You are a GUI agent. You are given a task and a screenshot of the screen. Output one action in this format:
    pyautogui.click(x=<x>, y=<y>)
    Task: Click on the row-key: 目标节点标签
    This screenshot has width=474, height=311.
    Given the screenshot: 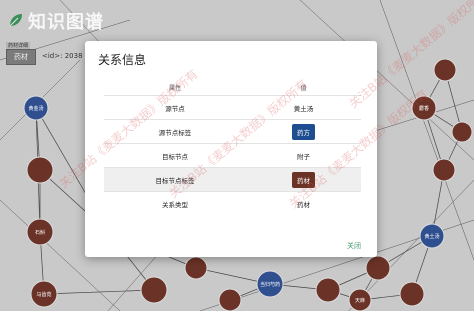 What is the action you would take?
    pyautogui.click(x=175, y=179)
    